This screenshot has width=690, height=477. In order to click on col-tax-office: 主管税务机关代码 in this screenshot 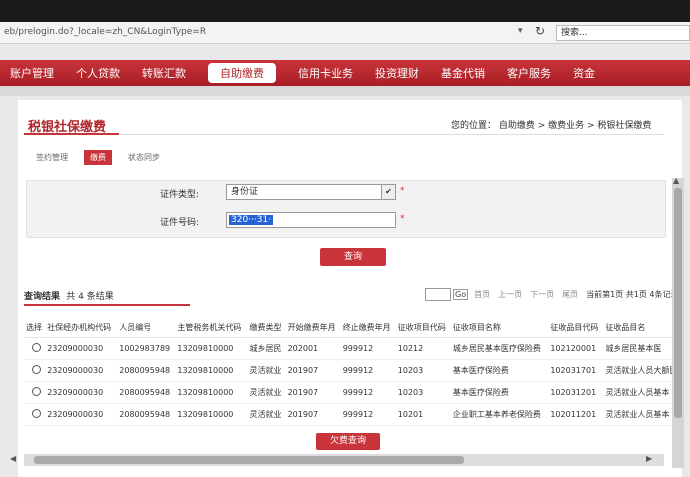, I will do `click(211, 328)`.